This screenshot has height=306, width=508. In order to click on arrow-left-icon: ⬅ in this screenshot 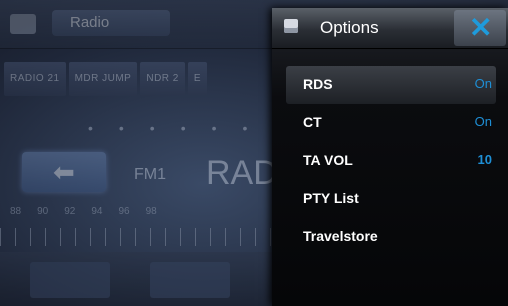, I will do `click(64, 172)`.